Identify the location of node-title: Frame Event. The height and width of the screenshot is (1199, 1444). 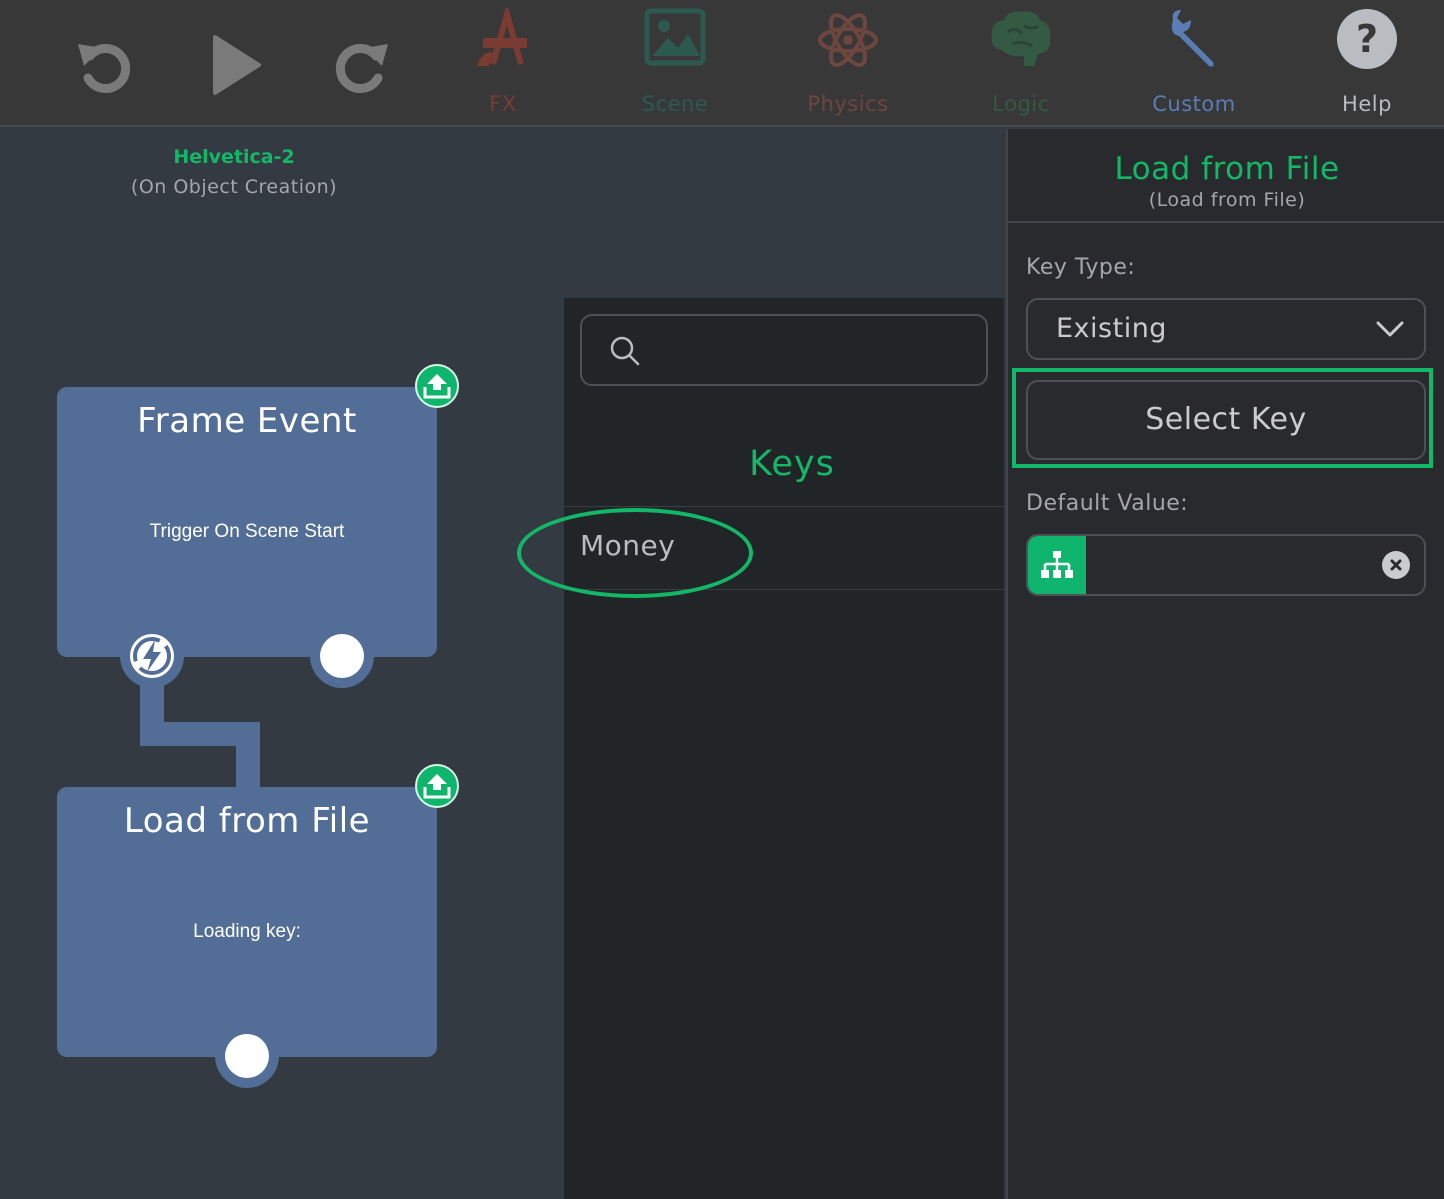
(247, 421).